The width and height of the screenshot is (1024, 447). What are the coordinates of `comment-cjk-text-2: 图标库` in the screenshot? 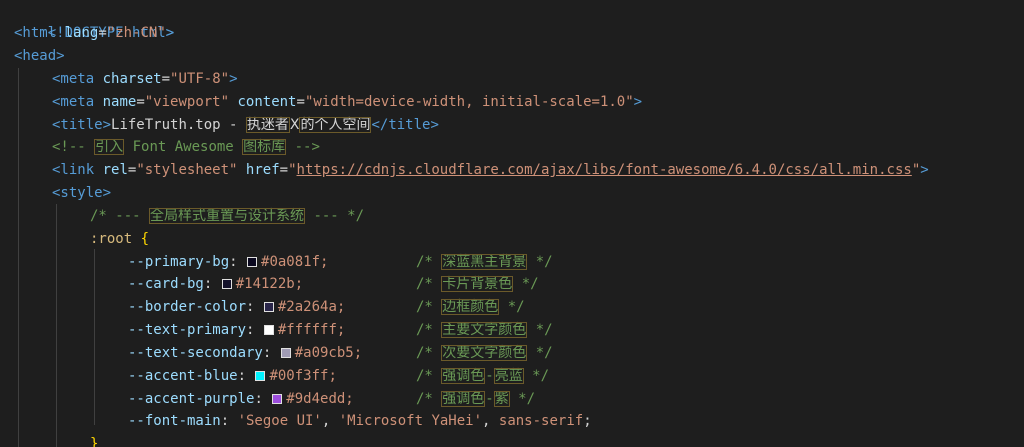 It's located at (264, 147).